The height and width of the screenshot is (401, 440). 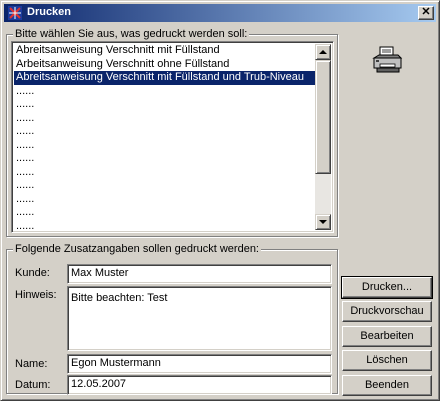 What do you see at coordinates (387, 311) in the screenshot?
I see `print-preview-button: Druckvorschau` at bounding box center [387, 311].